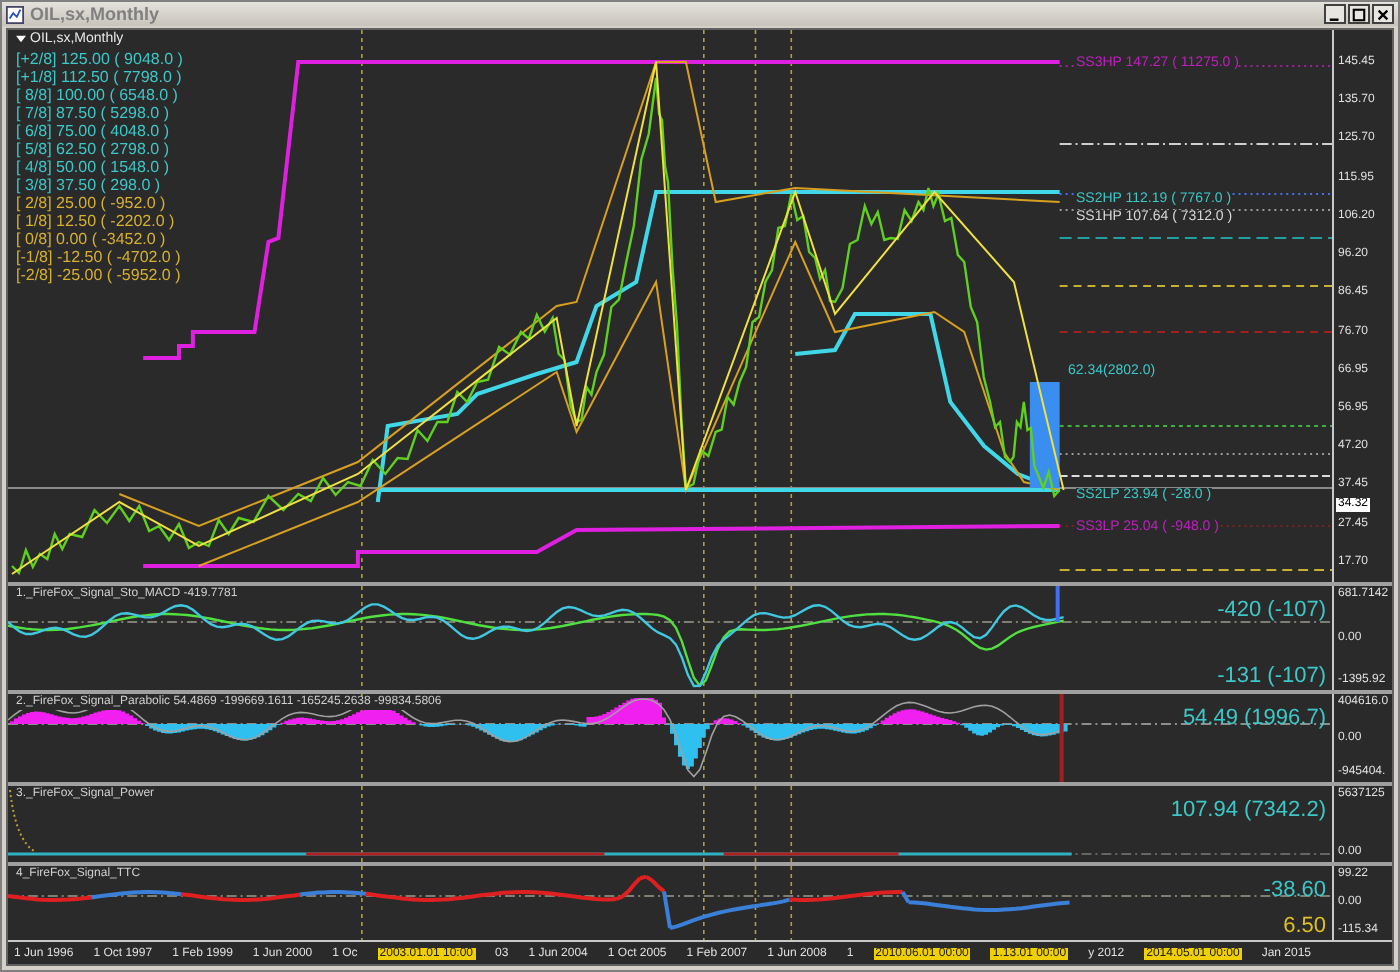  What do you see at coordinates (15, 14) in the screenshot?
I see `chart-icon` at bounding box center [15, 14].